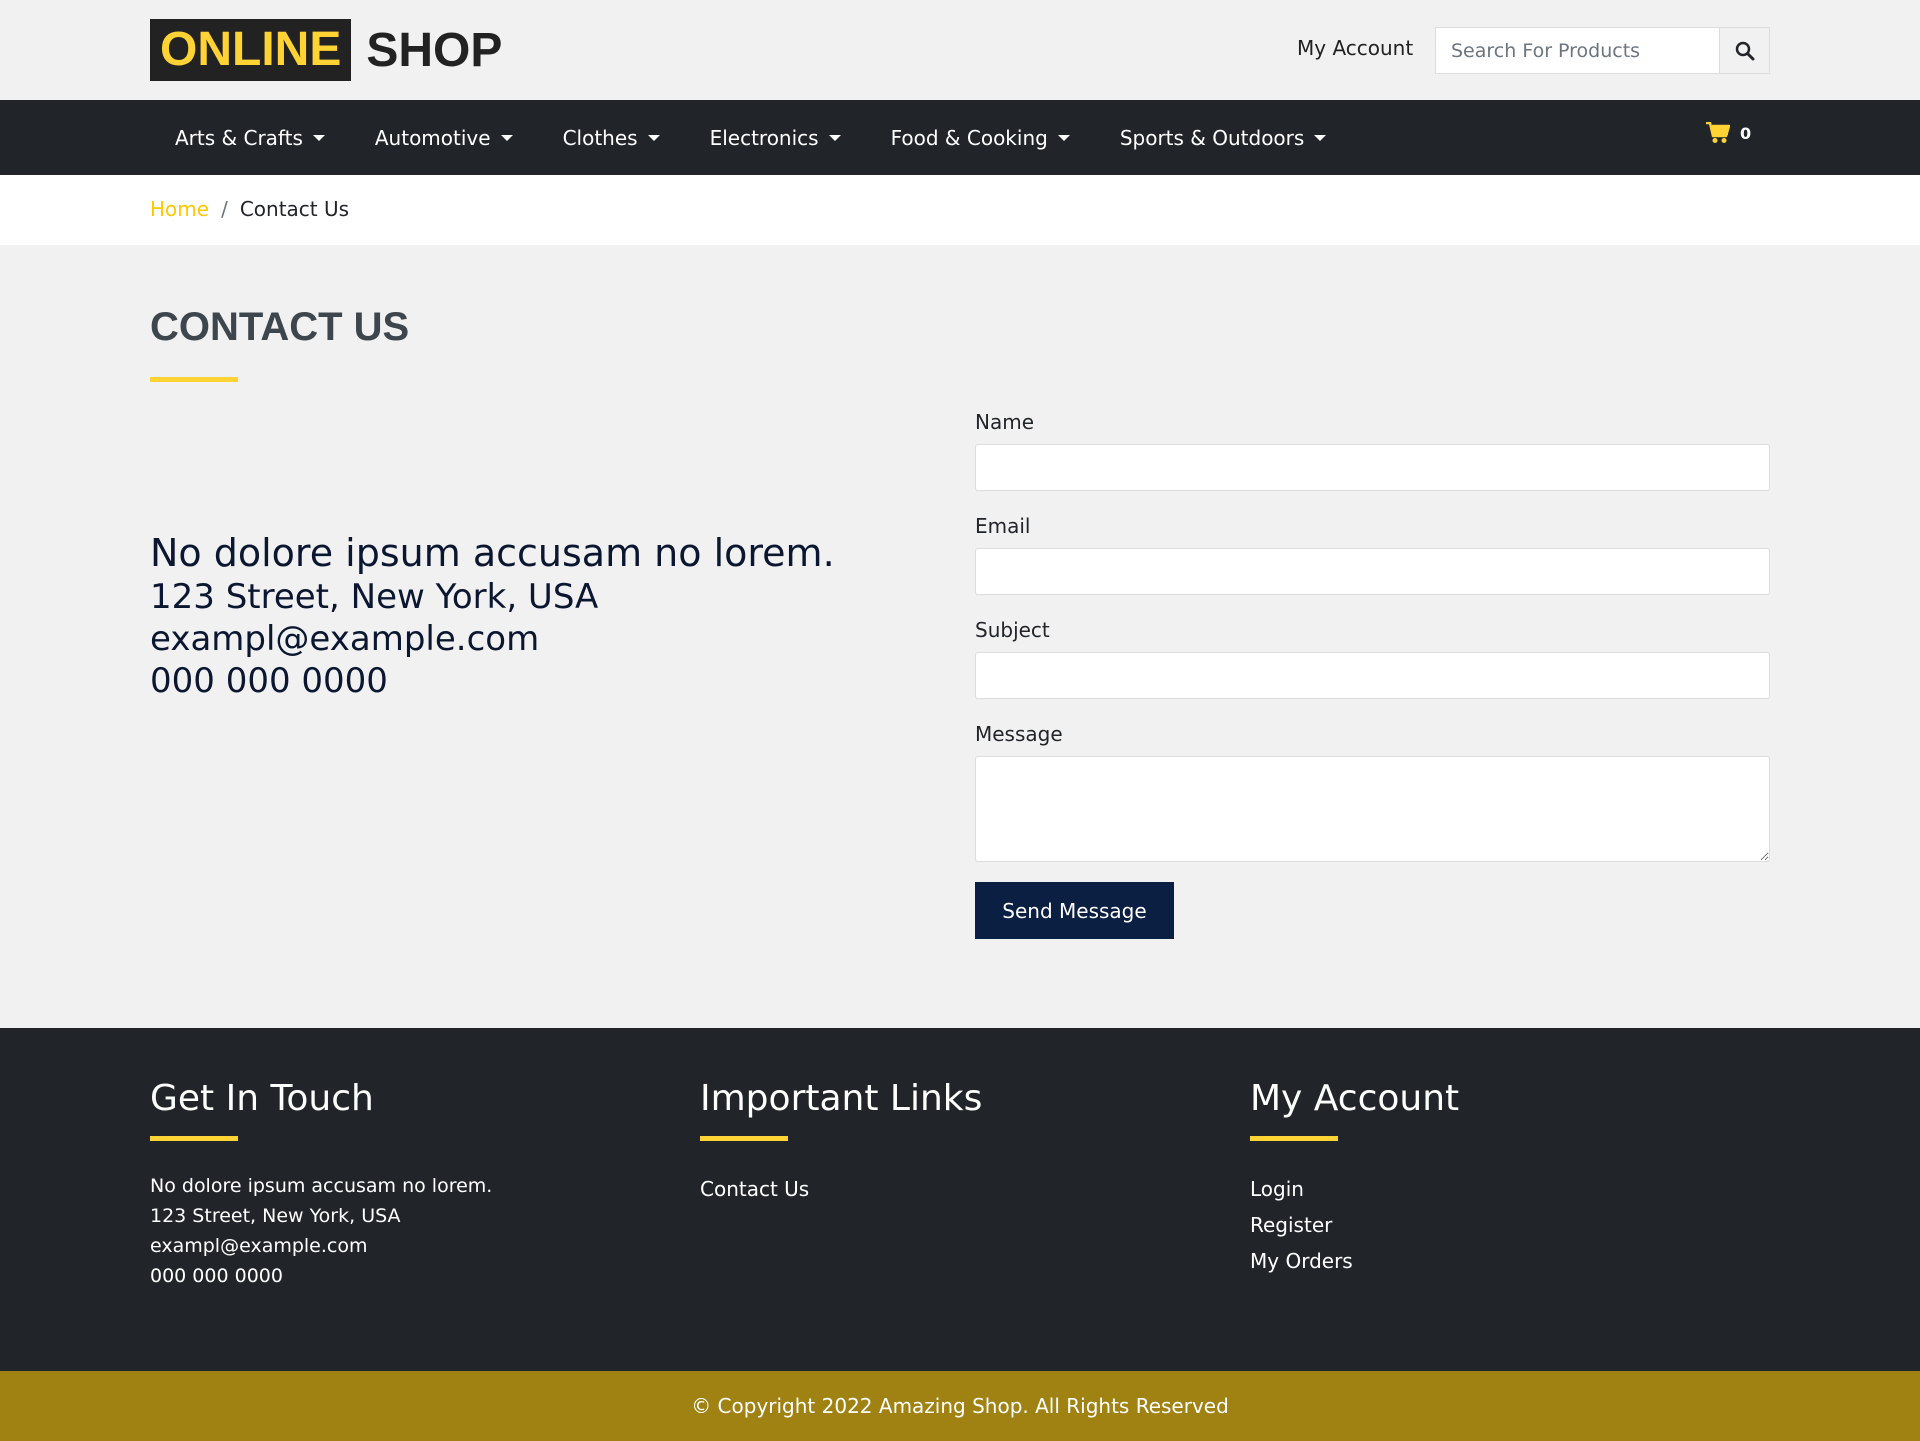 This screenshot has height=1441, width=1920. What do you see at coordinates (1354, 1225) in the screenshot?
I see `footer-link-register: Register` at bounding box center [1354, 1225].